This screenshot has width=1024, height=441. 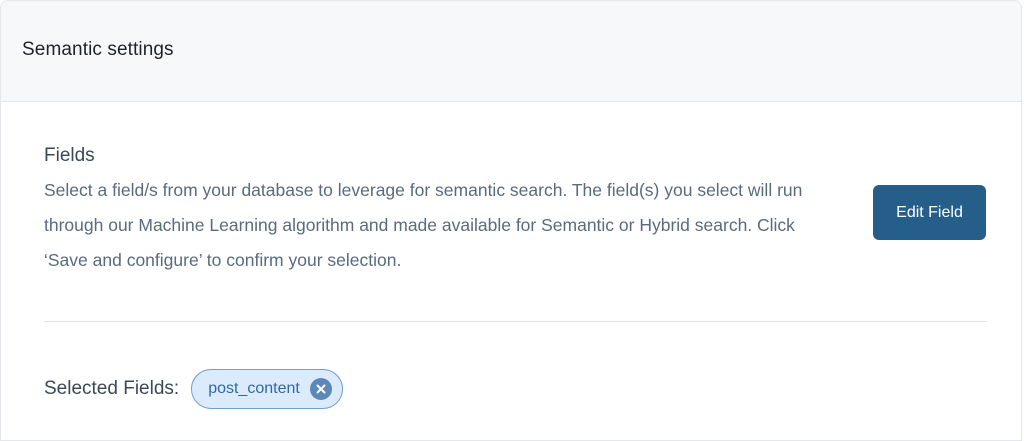 I want to click on section-divider, so click(x=515, y=321).